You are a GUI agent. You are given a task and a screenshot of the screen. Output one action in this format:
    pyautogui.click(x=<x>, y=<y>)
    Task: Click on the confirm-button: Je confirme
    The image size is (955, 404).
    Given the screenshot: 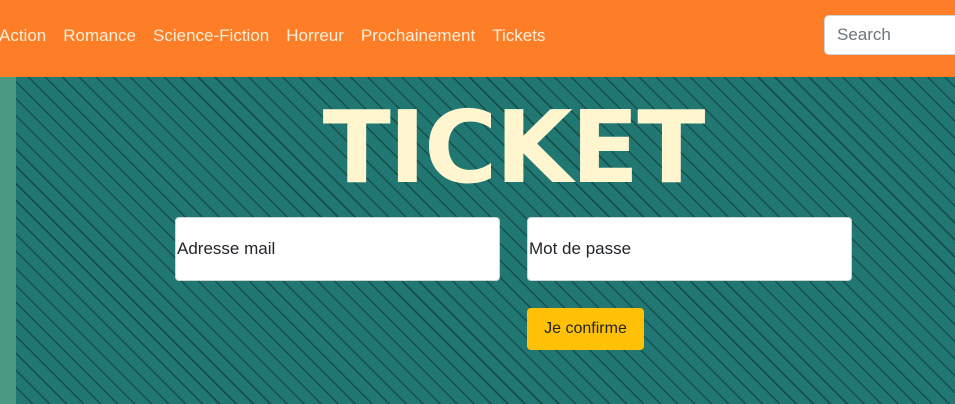 What is the action you would take?
    pyautogui.click(x=585, y=329)
    